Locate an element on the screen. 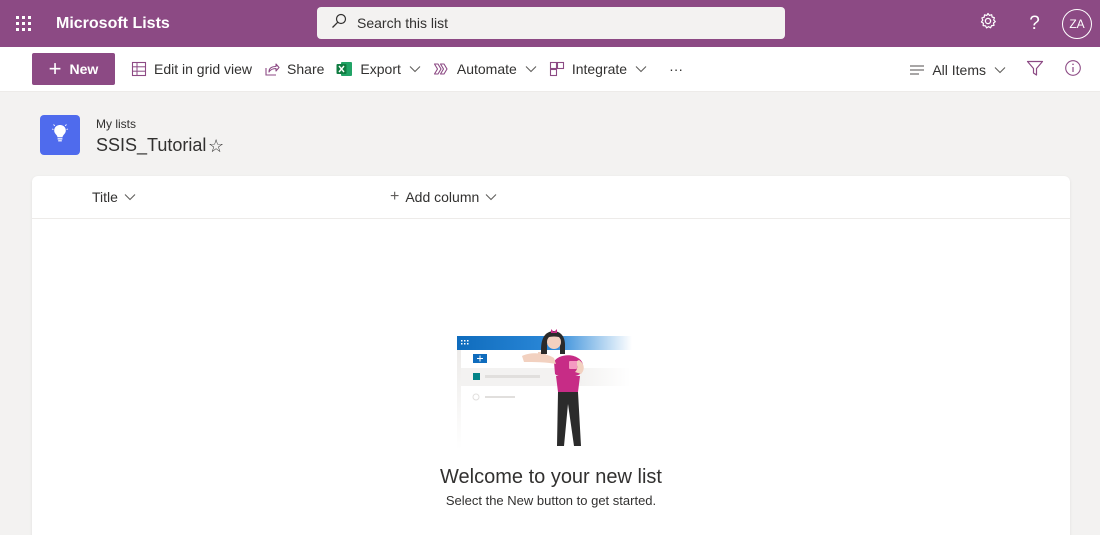  grid-icon is located at coordinates (139, 69).